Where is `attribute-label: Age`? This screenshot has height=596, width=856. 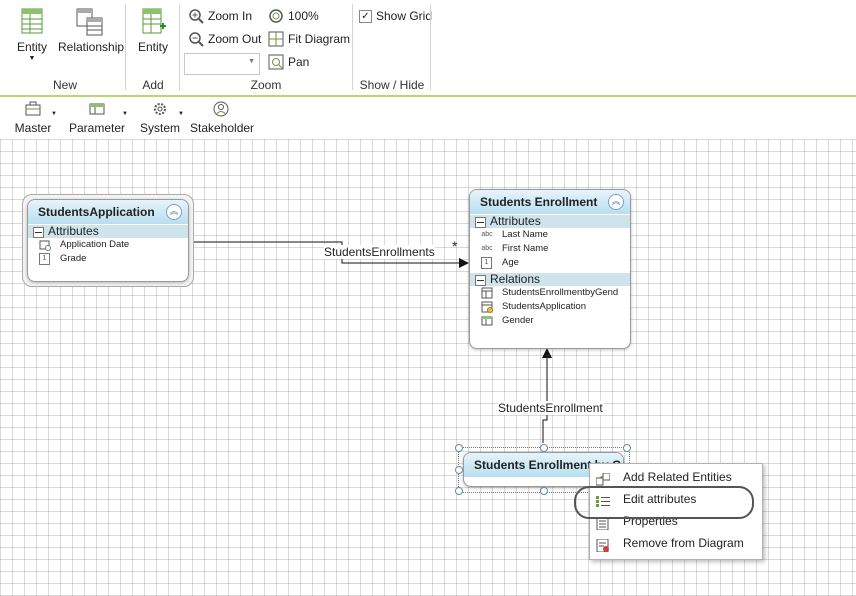
attribute-label: Age is located at coordinates (510, 262).